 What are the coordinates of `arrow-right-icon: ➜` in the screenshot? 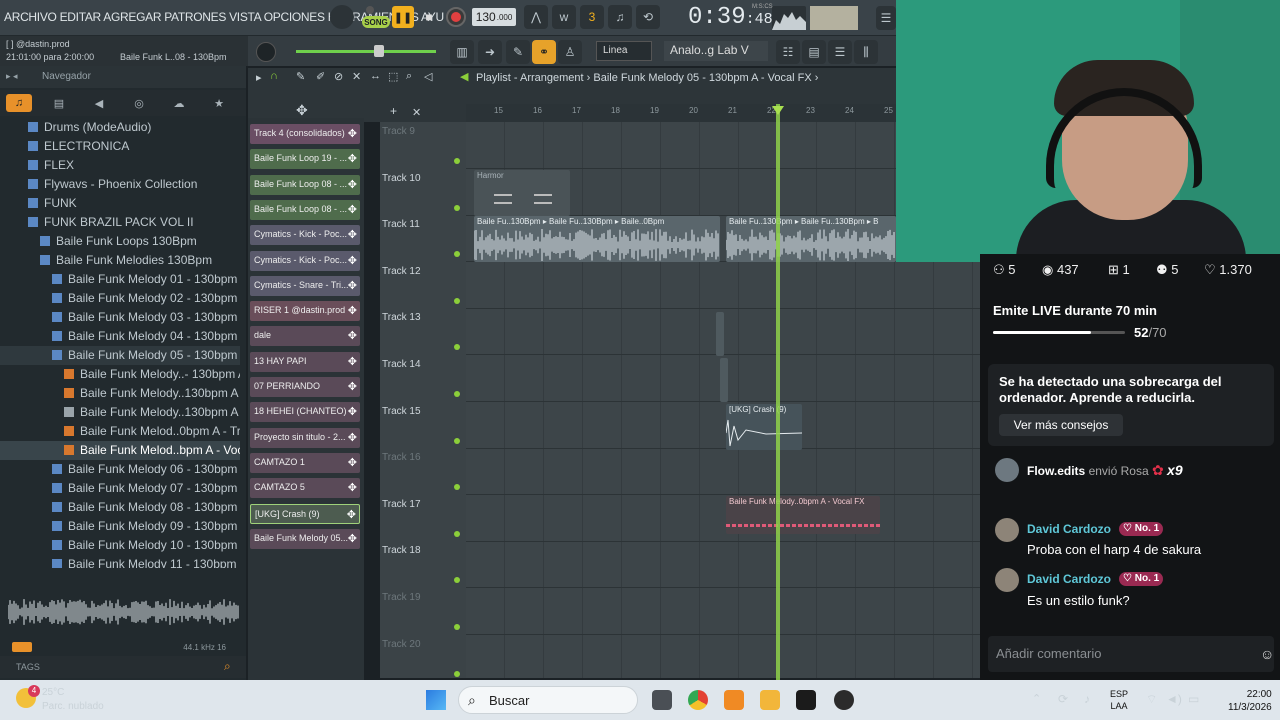 It's located at (490, 52).